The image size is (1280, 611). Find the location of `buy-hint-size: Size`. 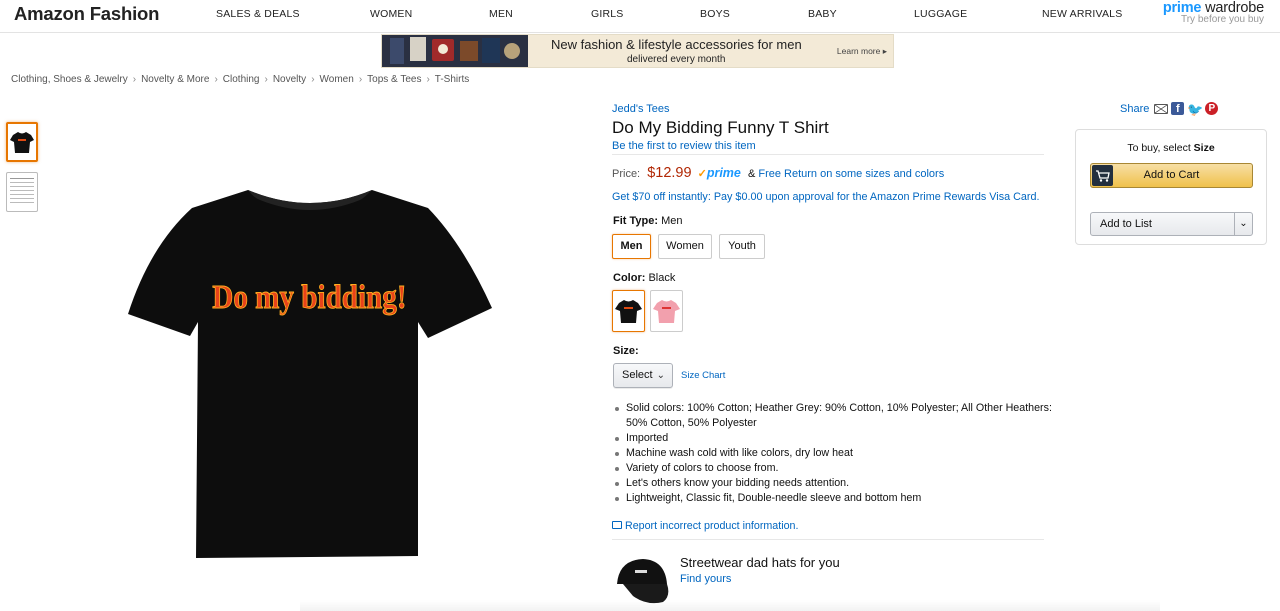

buy-hint-size: Size is located at coordinates (1204, 148).